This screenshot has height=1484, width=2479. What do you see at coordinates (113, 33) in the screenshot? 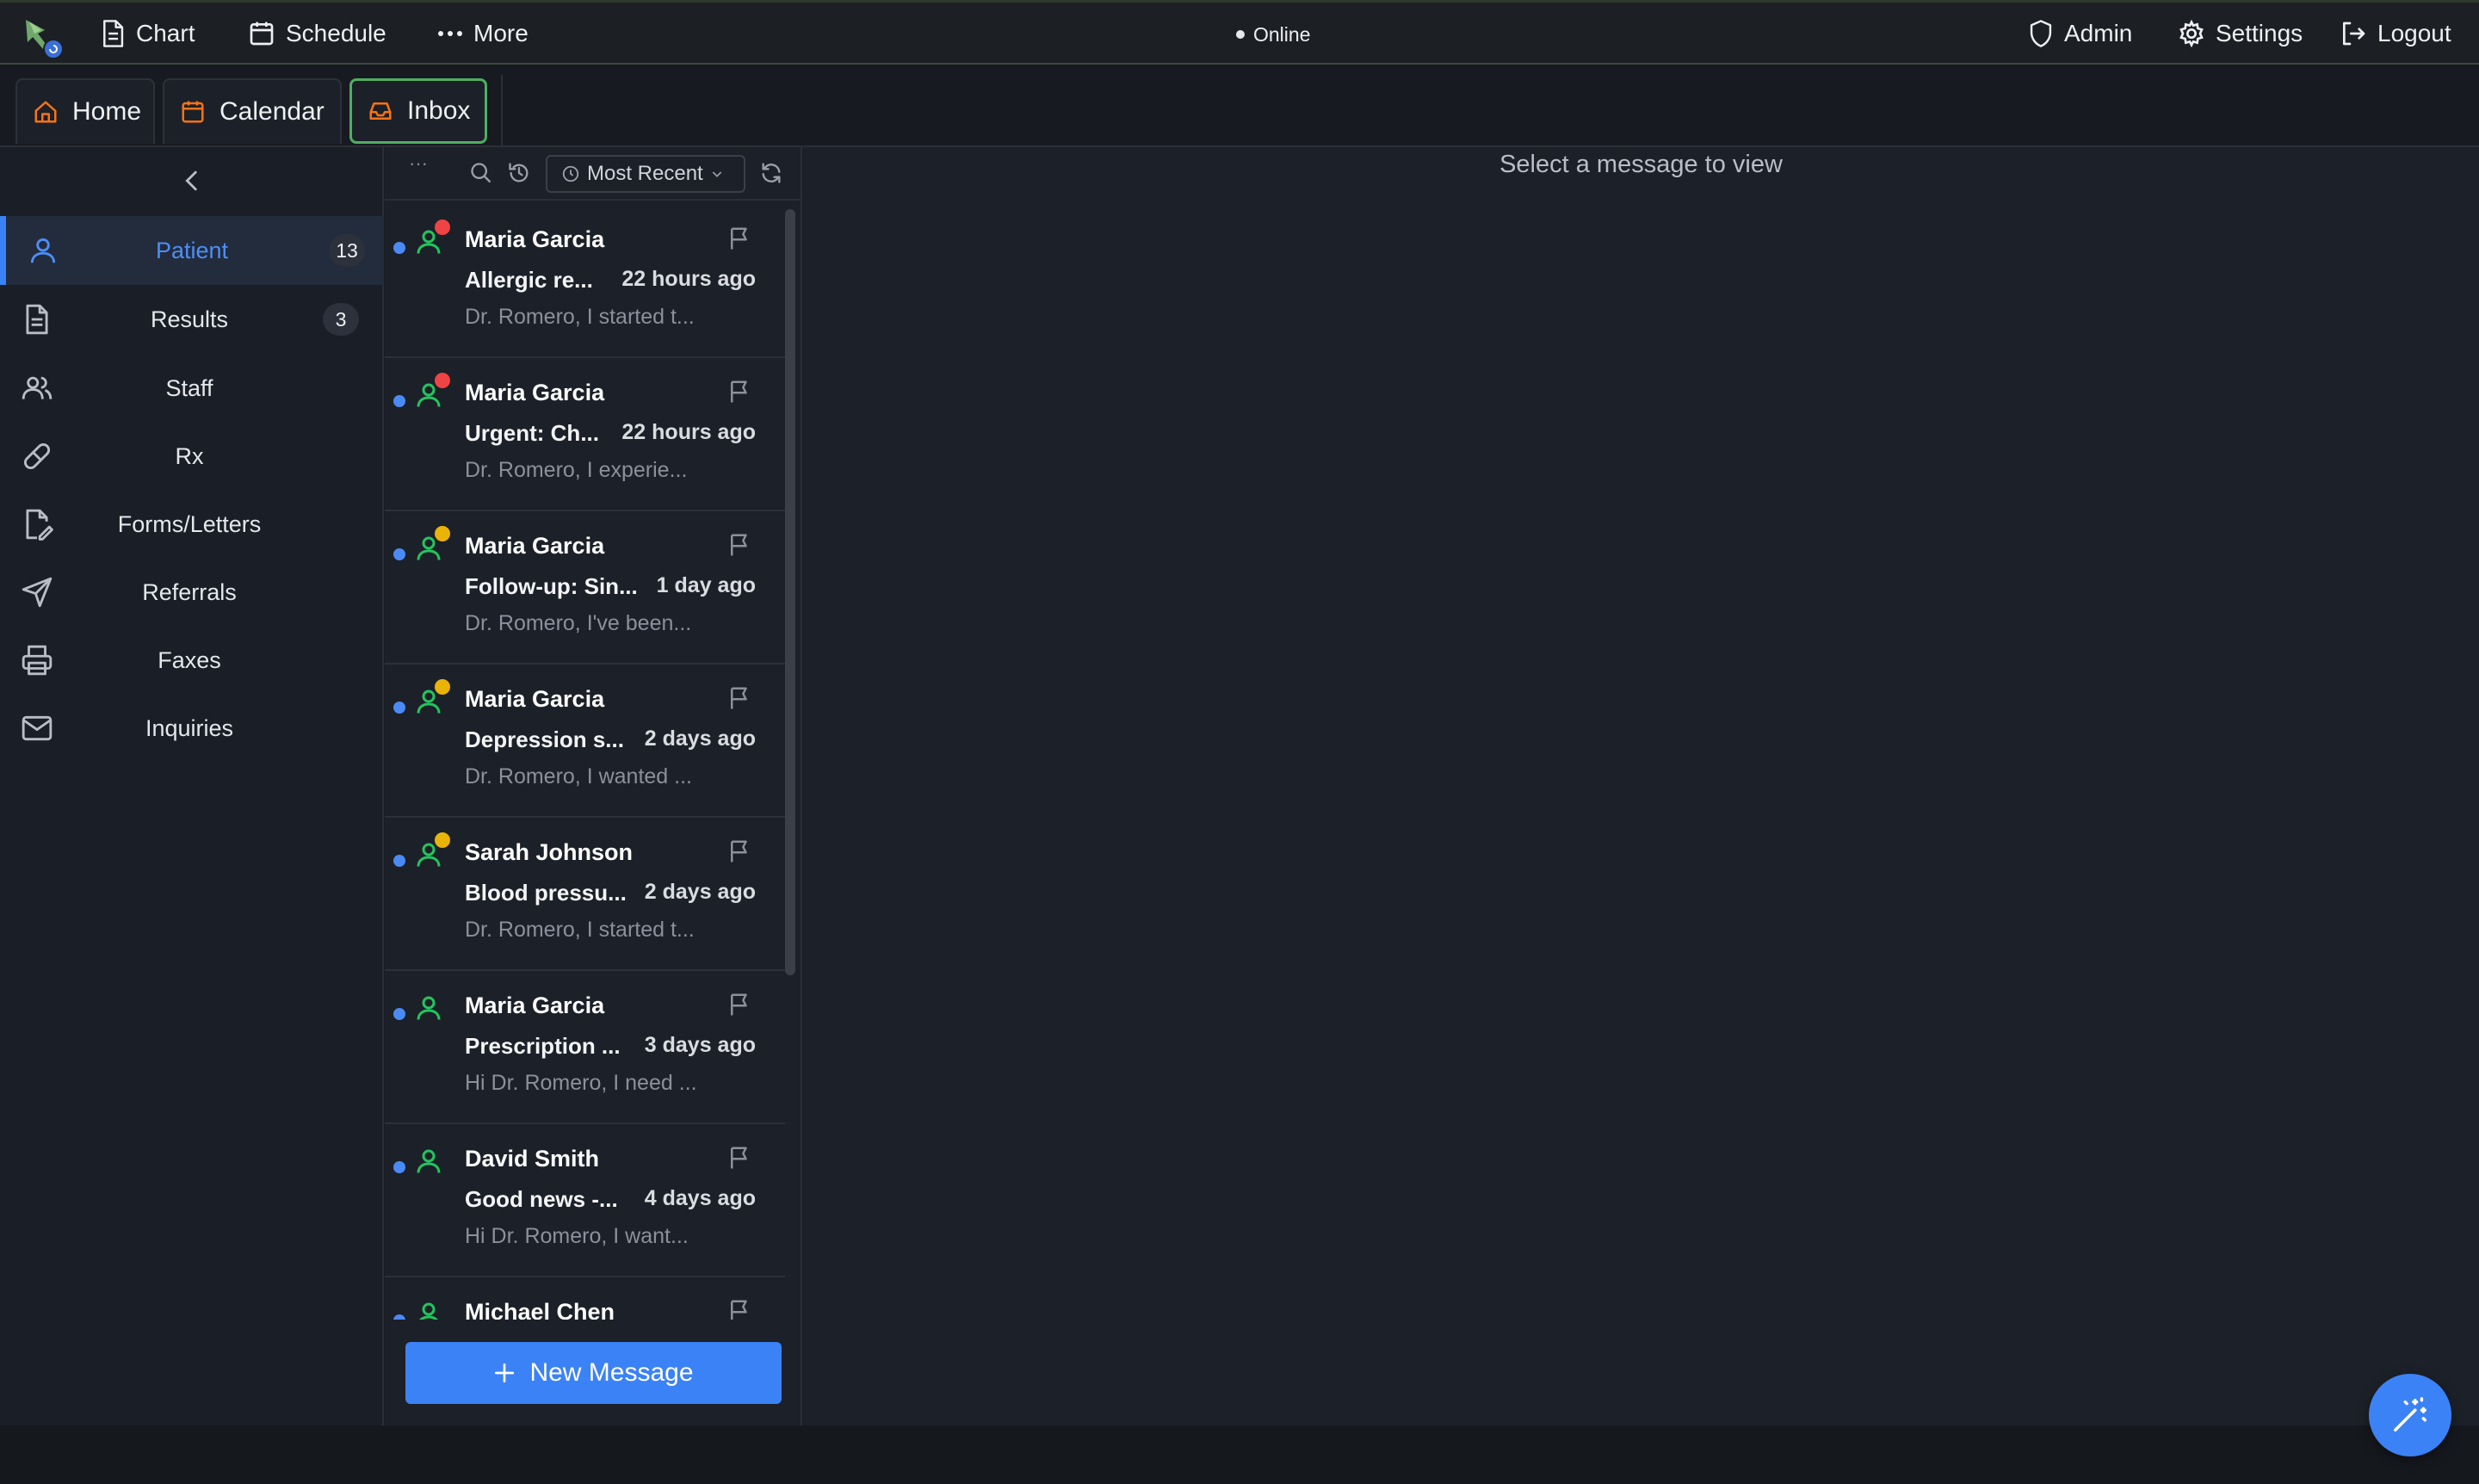
I see `document-icon` at bounding box center [113, 33].